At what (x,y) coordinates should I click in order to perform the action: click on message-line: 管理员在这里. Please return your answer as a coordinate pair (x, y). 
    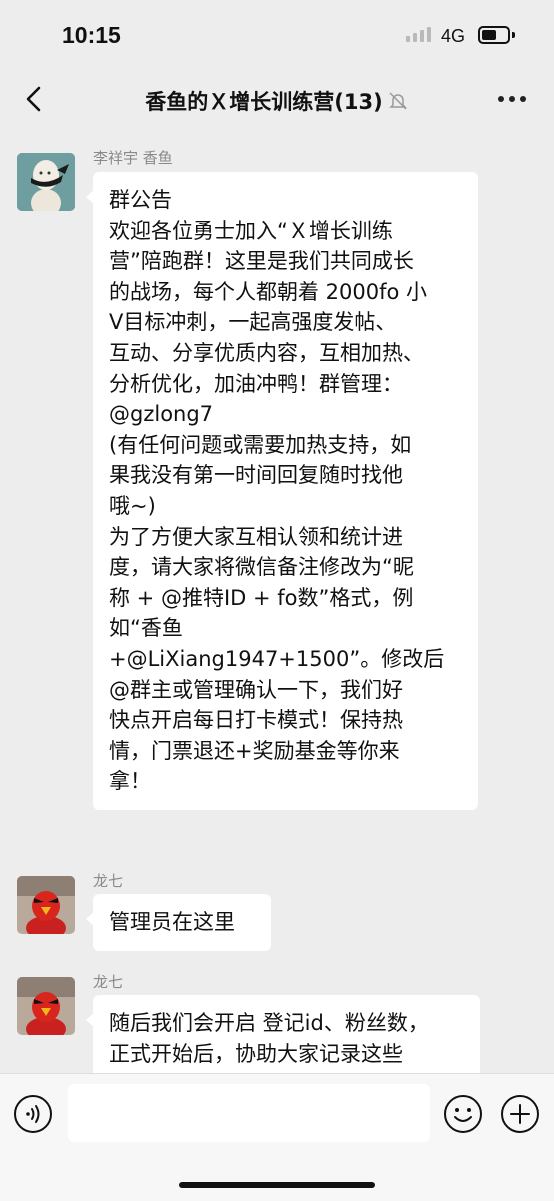
    Looking at the image, I should click on (172, 922).